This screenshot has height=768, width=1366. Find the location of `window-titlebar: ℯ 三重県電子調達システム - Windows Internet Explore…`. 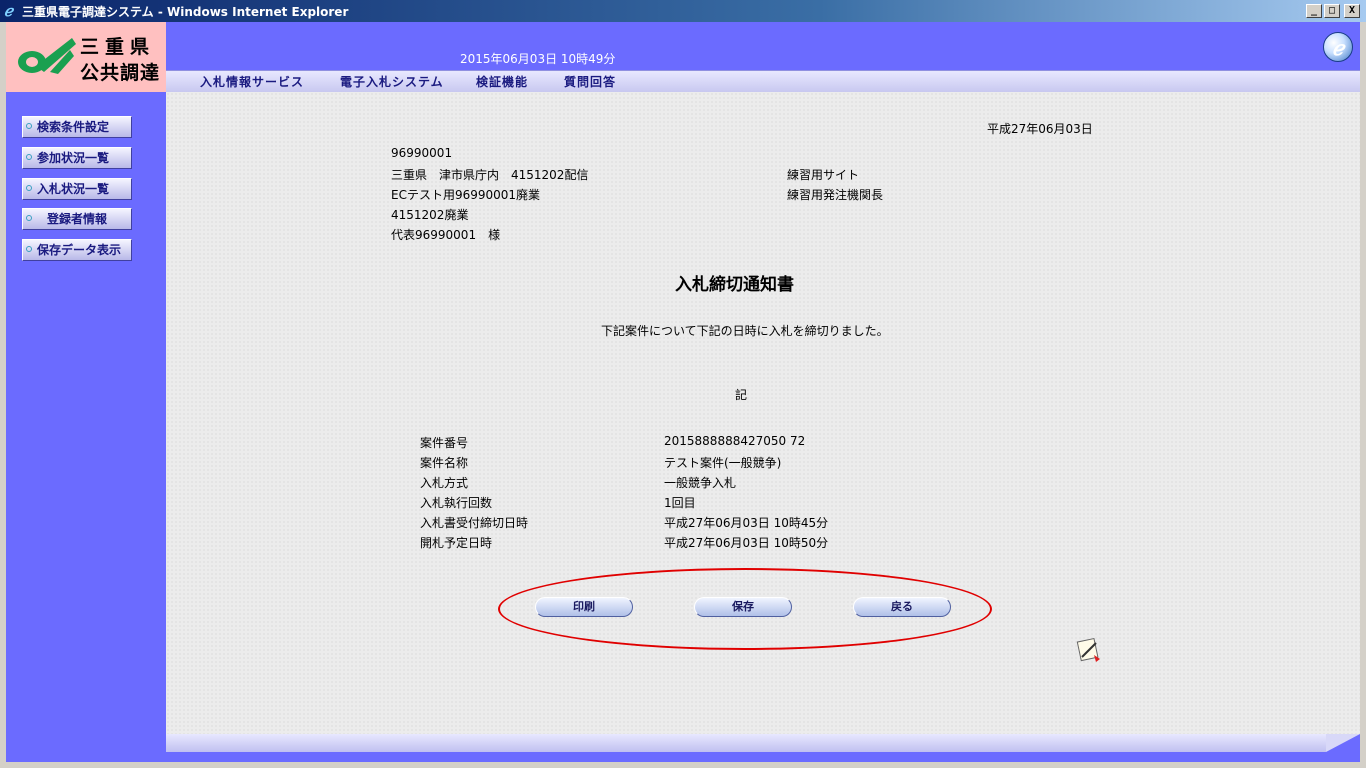

window-titlebar: ℯ 三重県電子調達システム - Windows Internet Explore… is located at coordinates (683, 11).